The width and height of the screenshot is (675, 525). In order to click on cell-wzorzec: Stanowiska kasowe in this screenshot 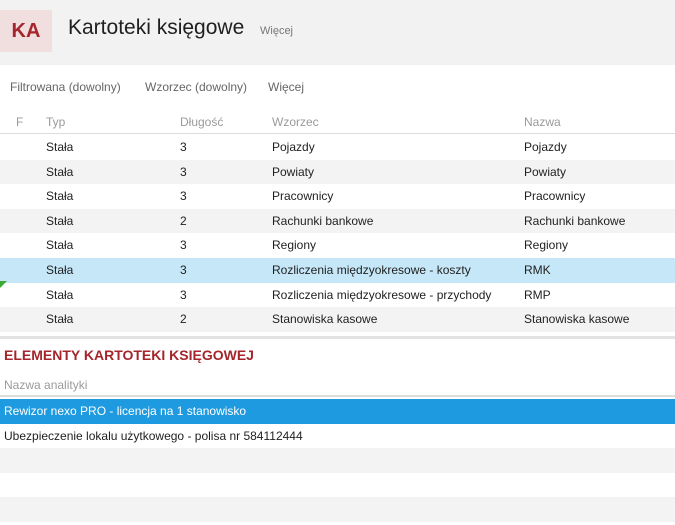, I will do `click(325, 319)`.